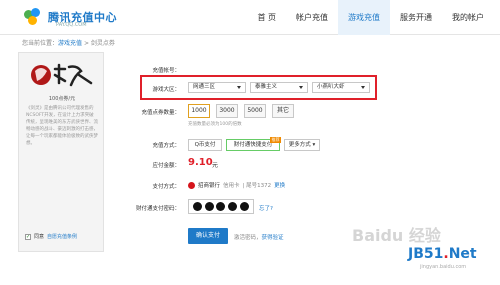 The image size is (500, 285). What do you see at coordinates (215, 165) in the screenshot?
I see `amount-unit: 元` at bounding box center [215, 165].